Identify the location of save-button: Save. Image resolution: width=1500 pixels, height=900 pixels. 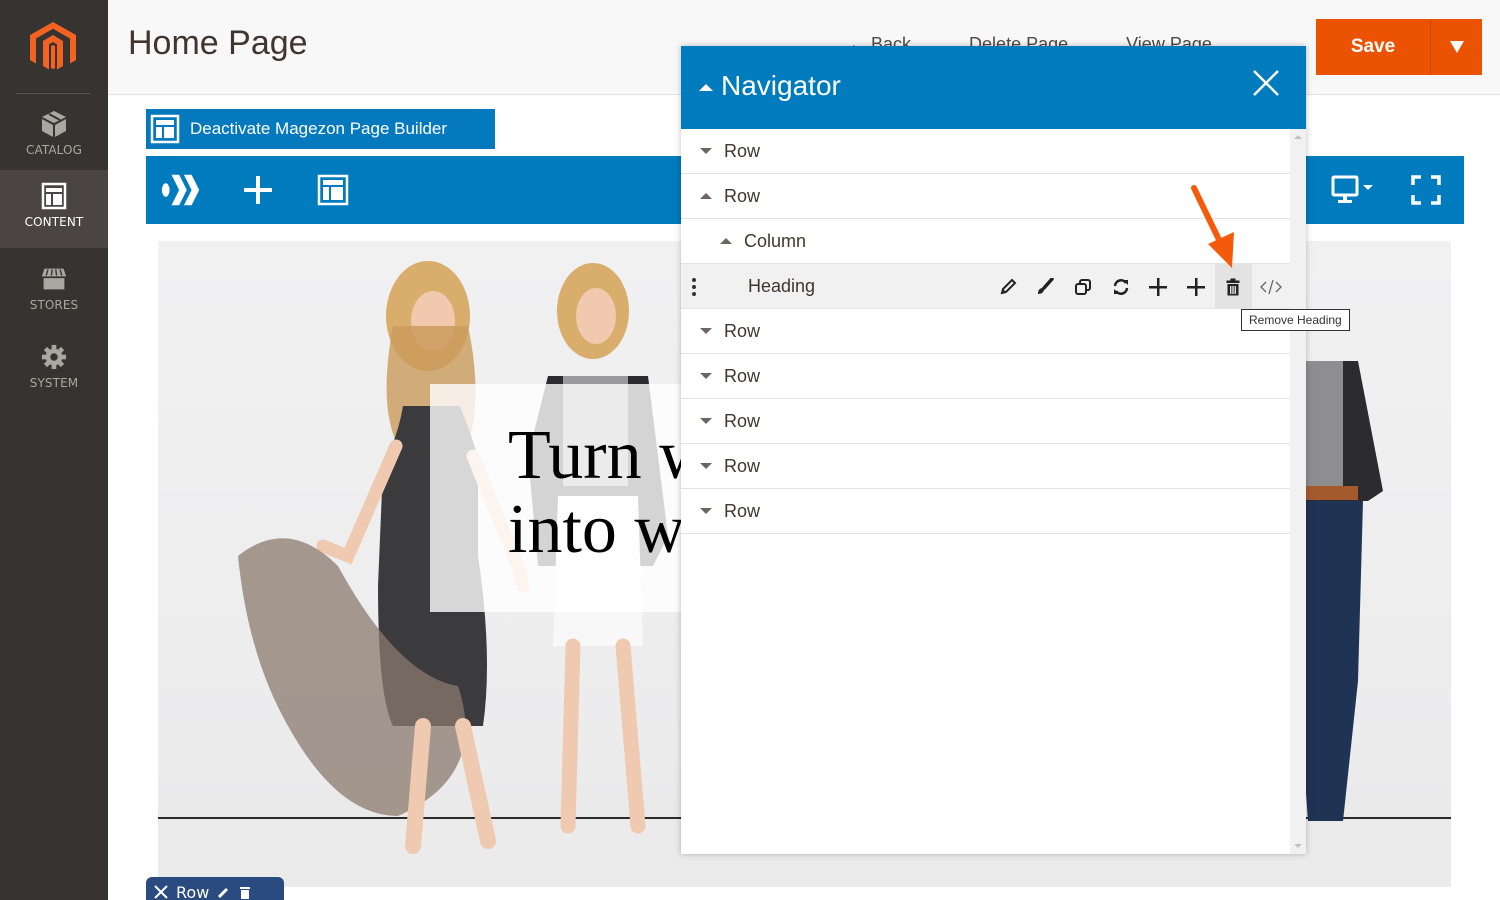
(1373, 47).